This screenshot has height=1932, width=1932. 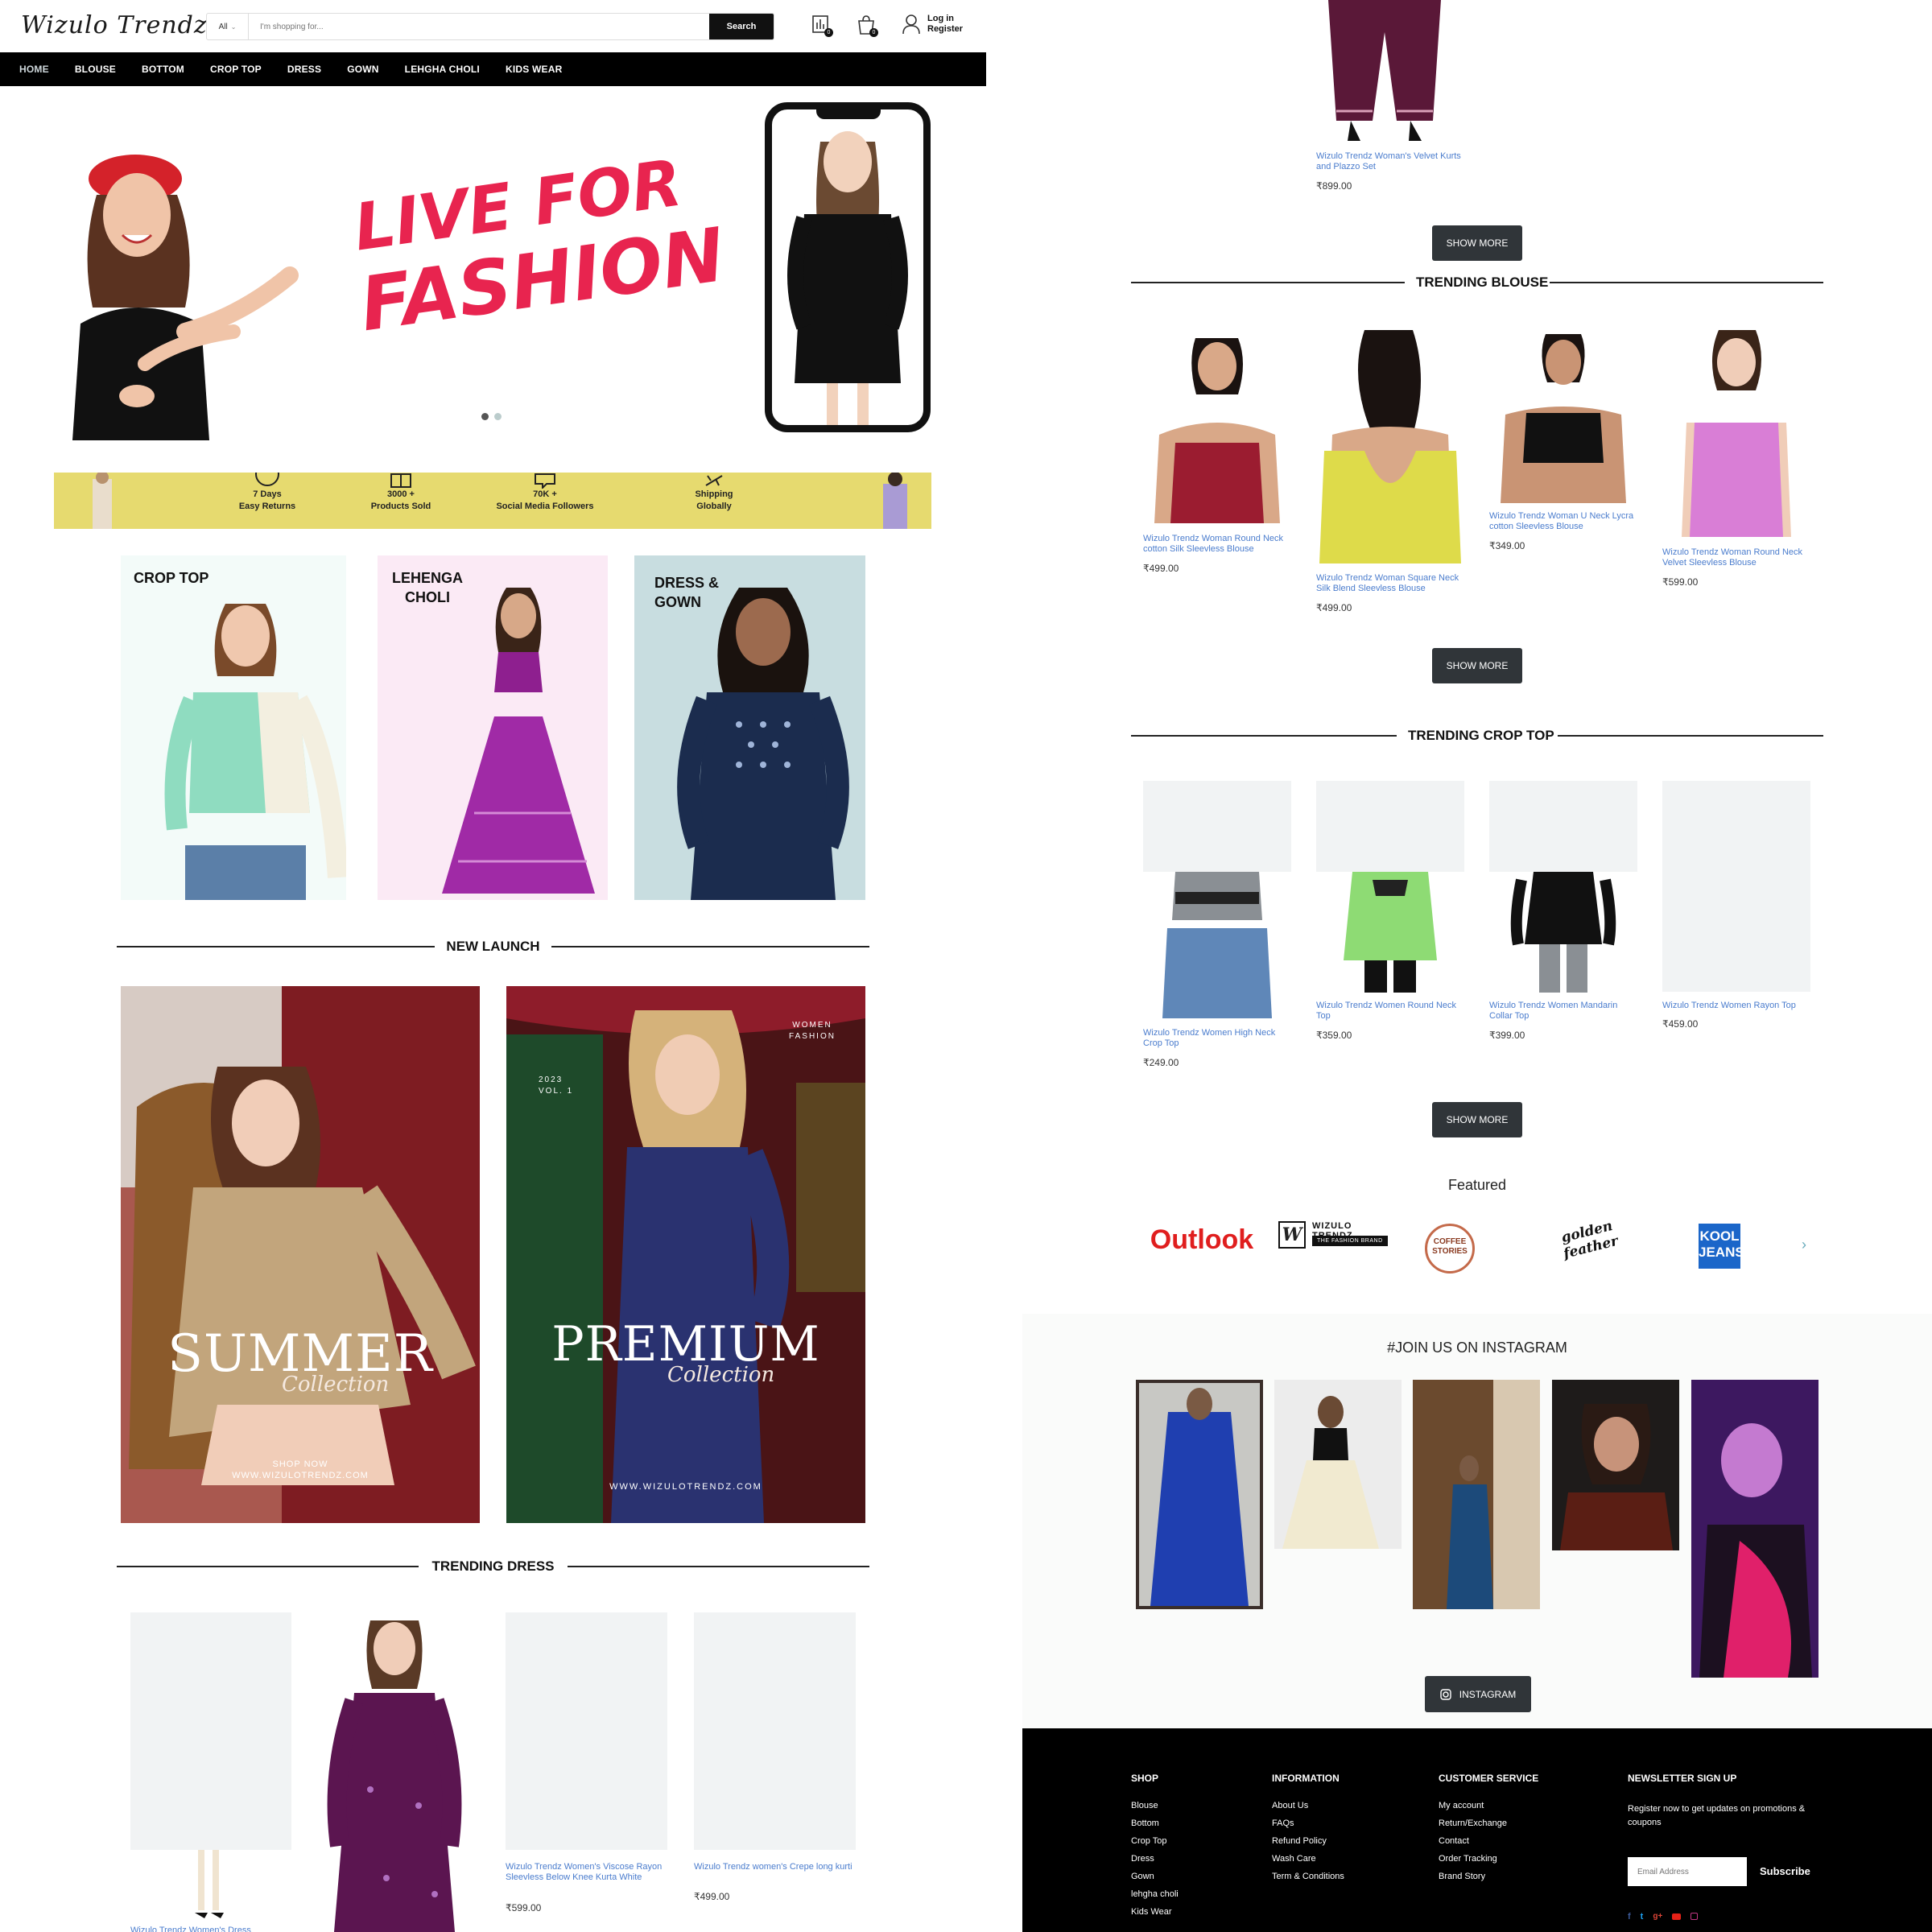 I want to click on account-link: Log in Register, so click(x=932, y=24).